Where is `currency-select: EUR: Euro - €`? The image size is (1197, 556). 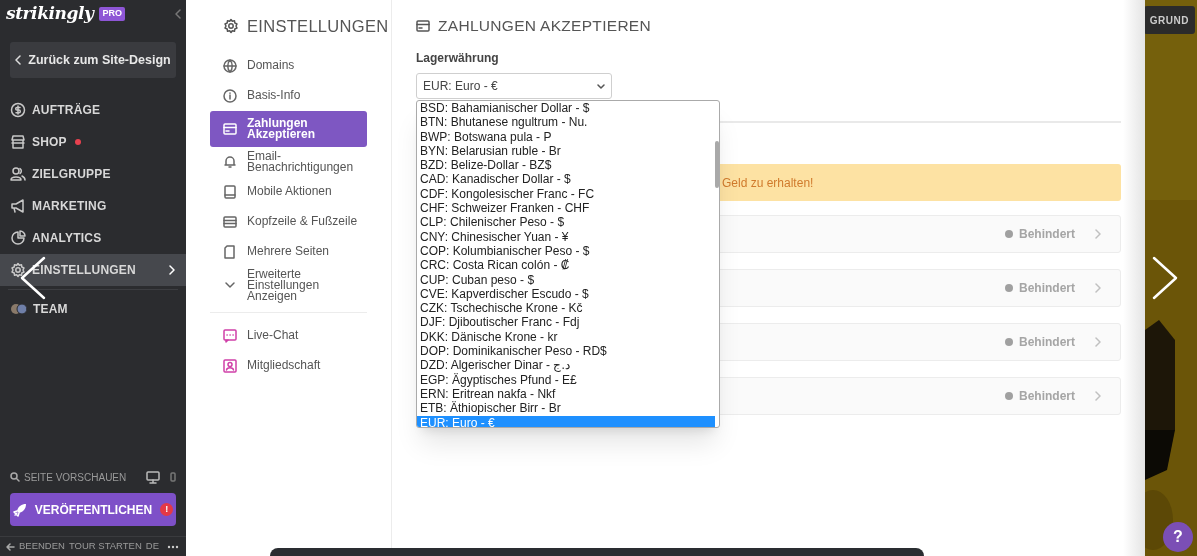
currency-select: EUR: Euro - € is located at coordinates (514, 86).